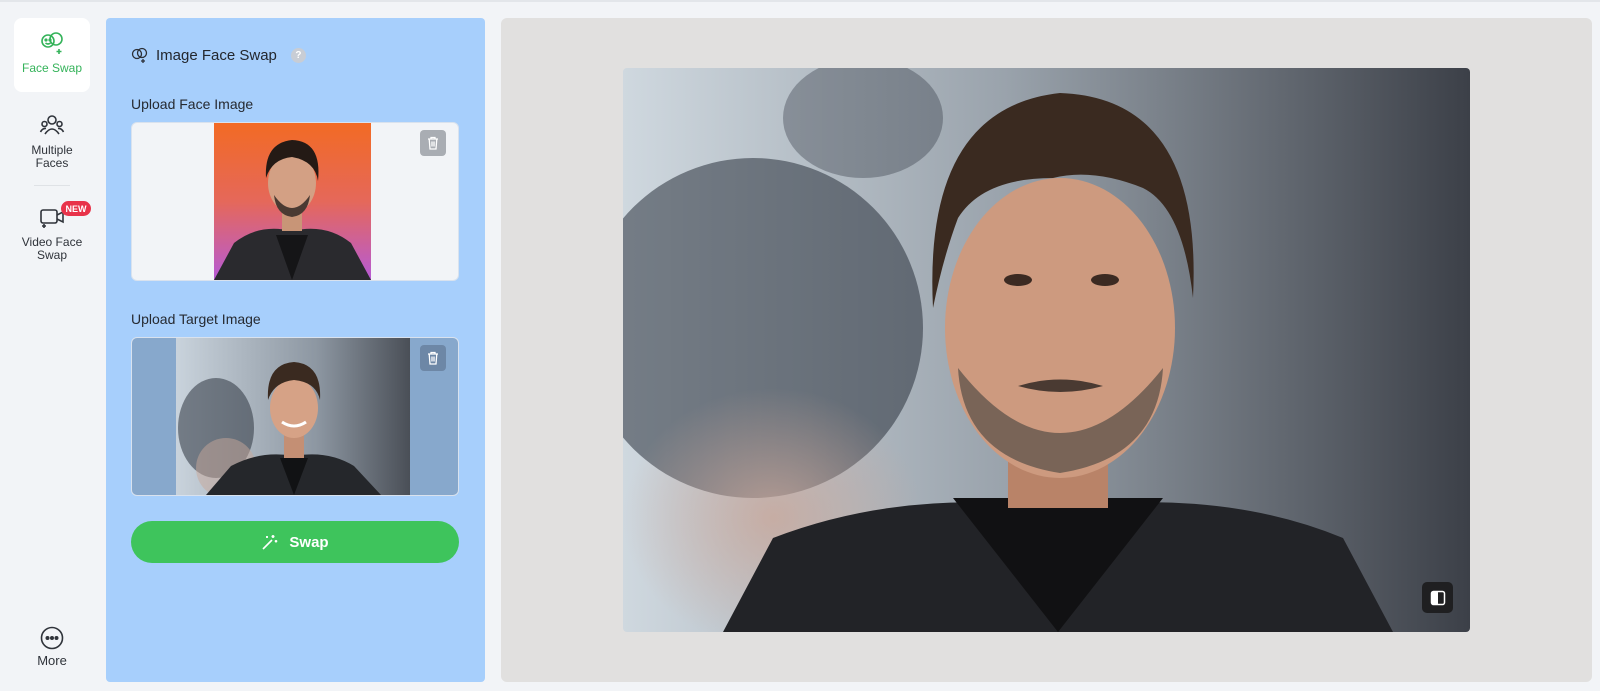  What do you see at coordinates (52, 142) in the screenshot?
I see `sidebar-item-multiple-faces: Multiple Faces` at bounding box center [52, 142].